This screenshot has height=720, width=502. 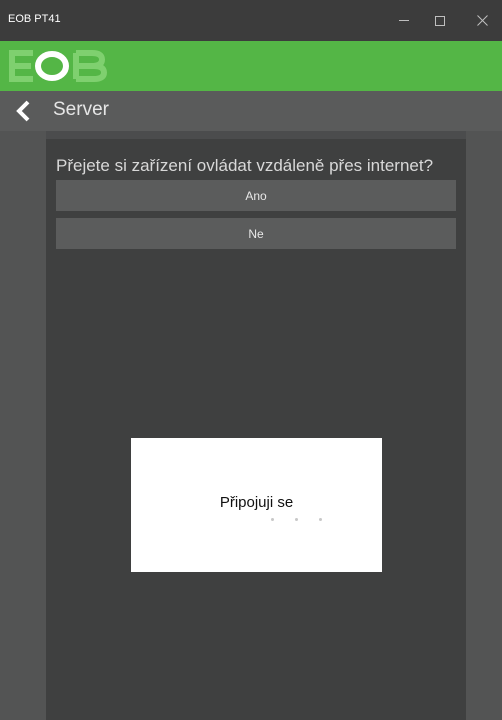 I want to click on window-titlebar: EOB PT41, so click(x=251, y=20).